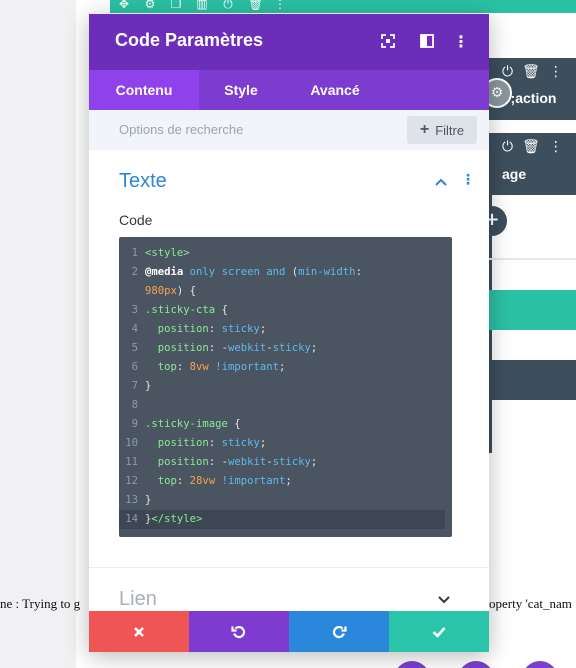 The image size is (576, 668). Describe the element at coordinates (131, 462) in the screenshot. I see `line-number: 11` at that location.